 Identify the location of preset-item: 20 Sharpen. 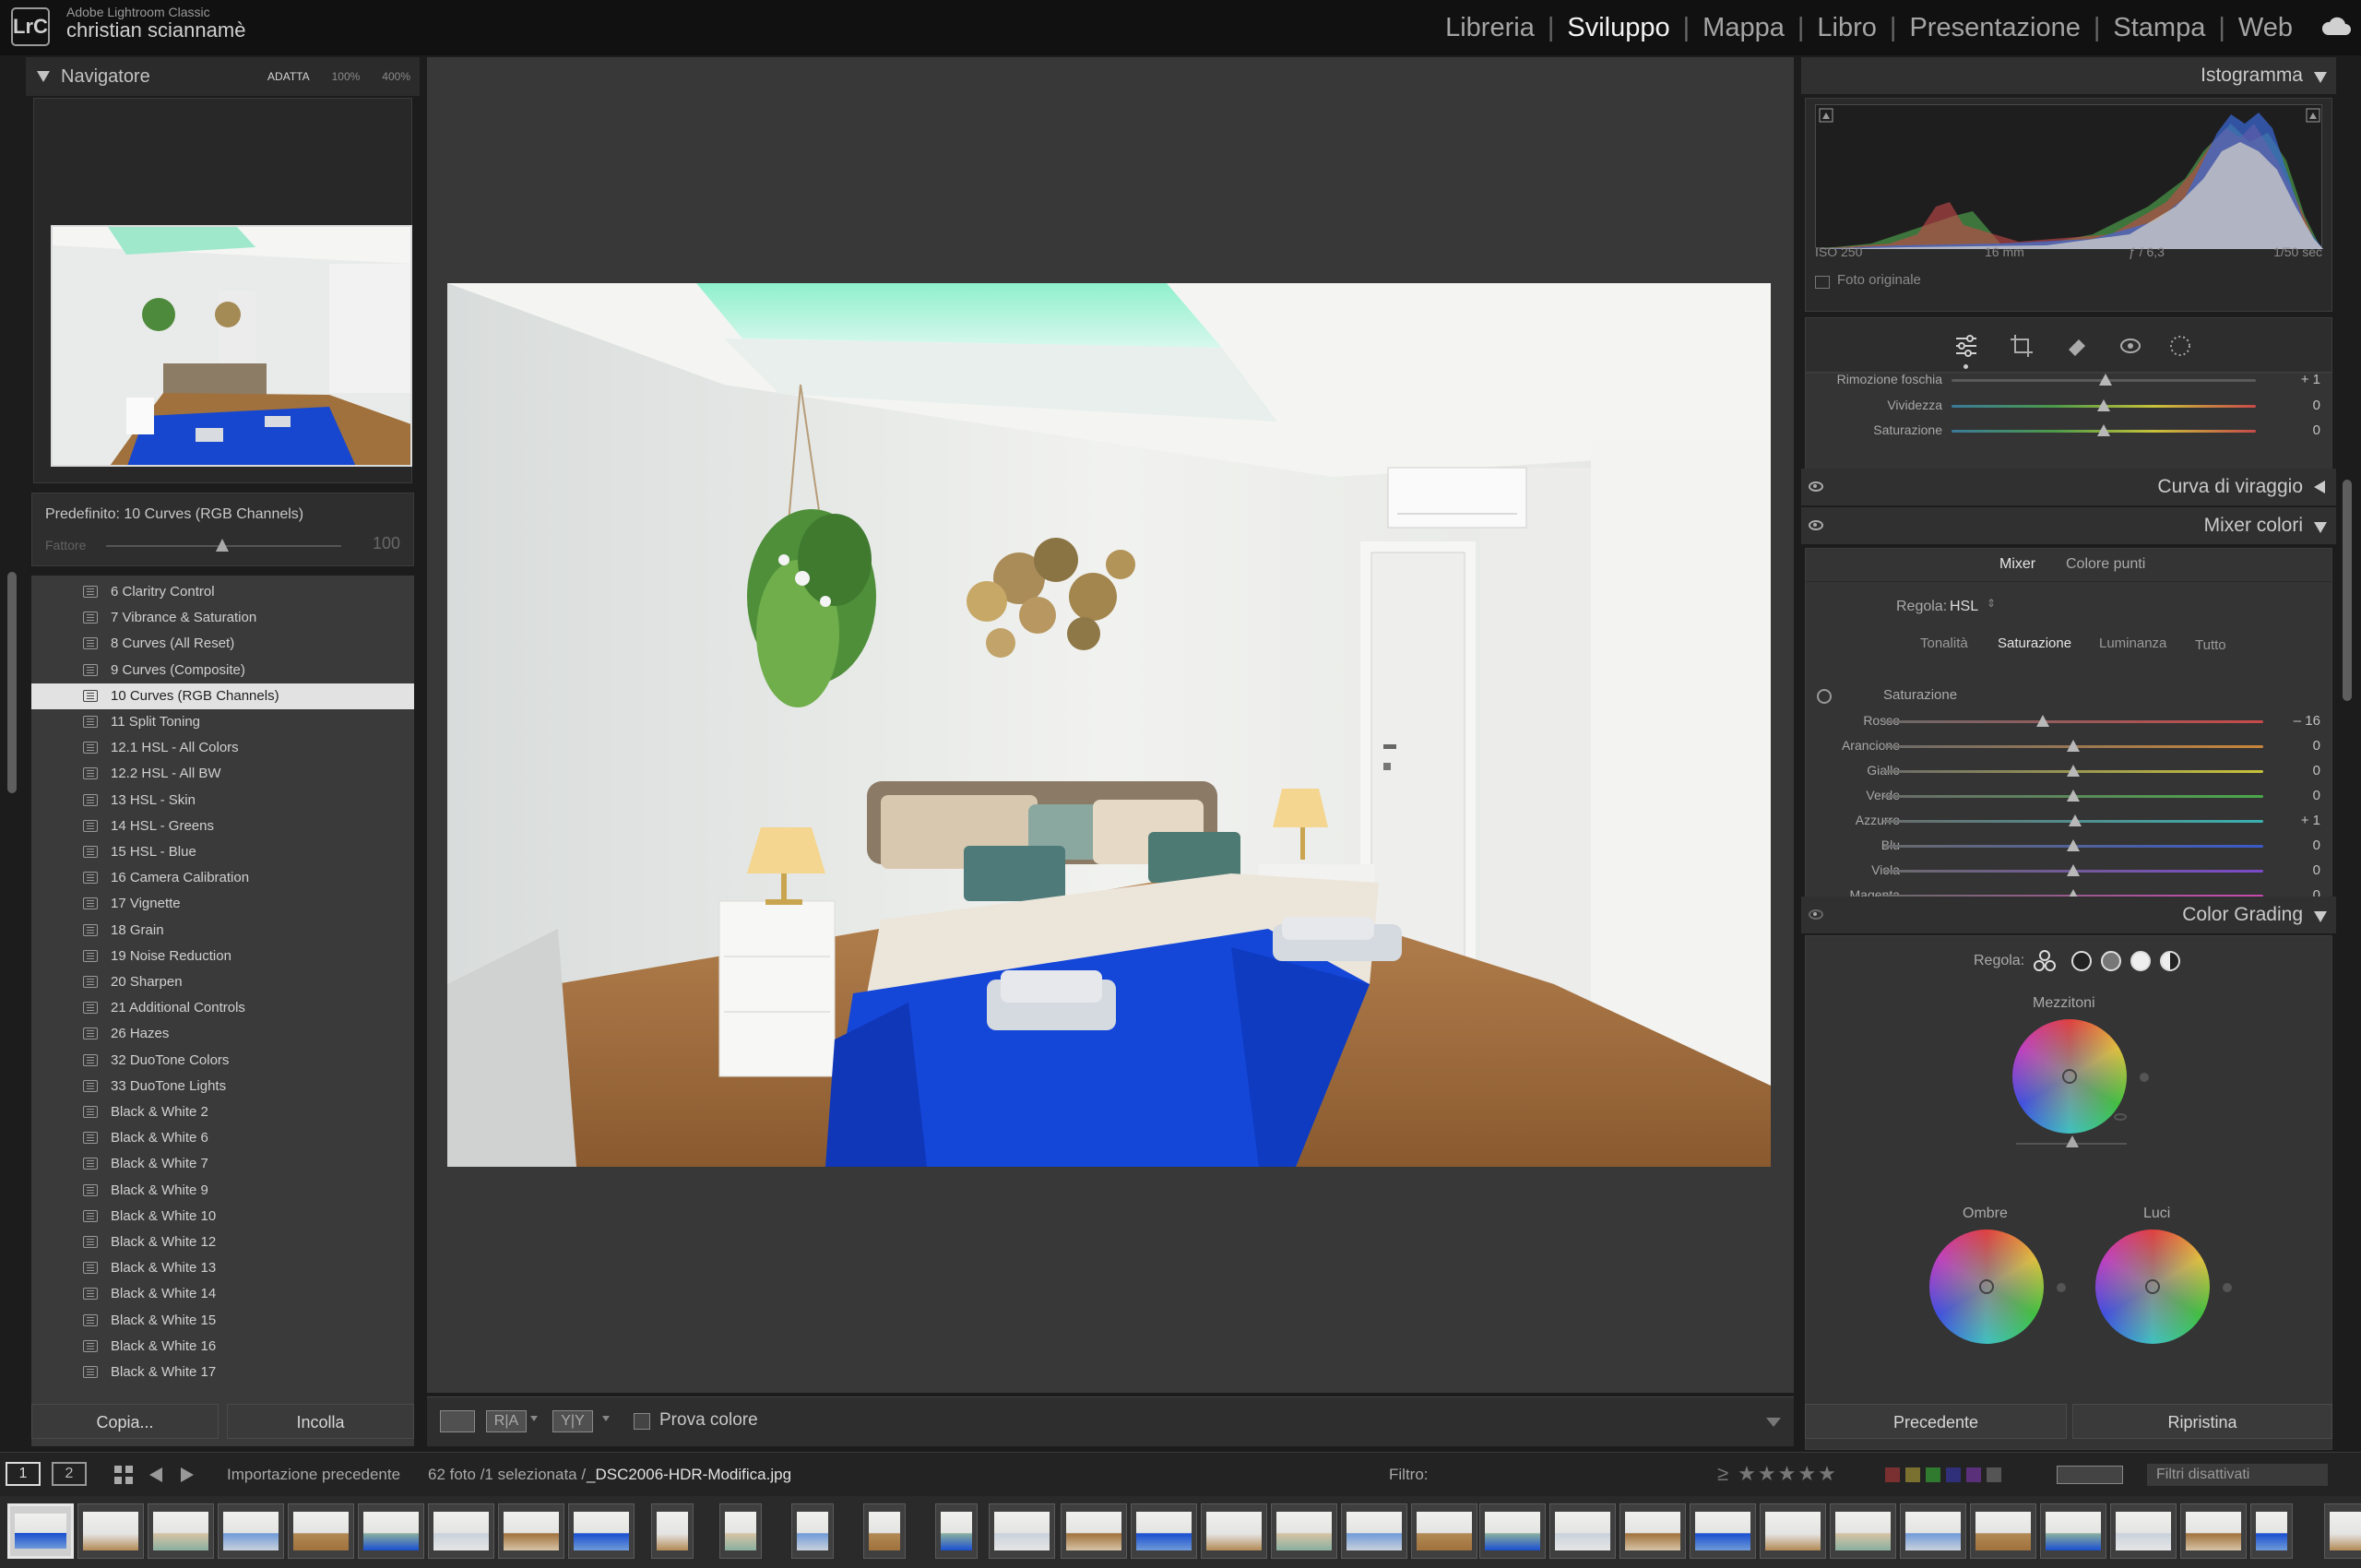
(222, 982).